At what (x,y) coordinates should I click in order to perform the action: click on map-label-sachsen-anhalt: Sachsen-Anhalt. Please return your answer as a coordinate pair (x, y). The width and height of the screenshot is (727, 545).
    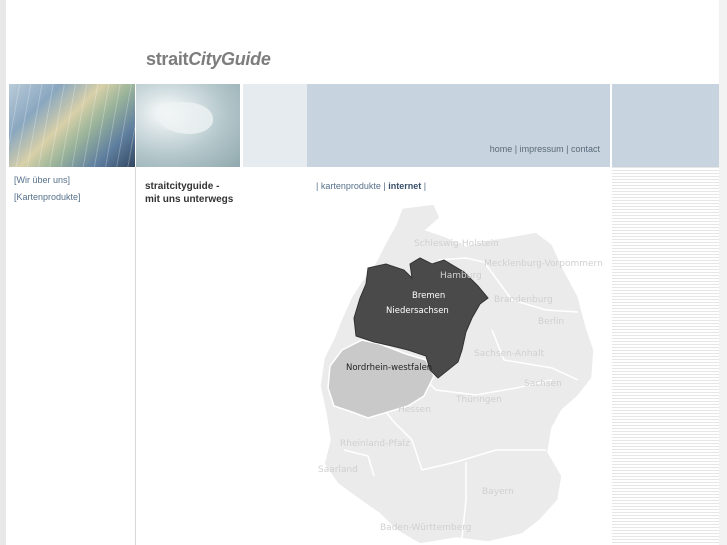
    Looking at the image, I should click on (509, 354).